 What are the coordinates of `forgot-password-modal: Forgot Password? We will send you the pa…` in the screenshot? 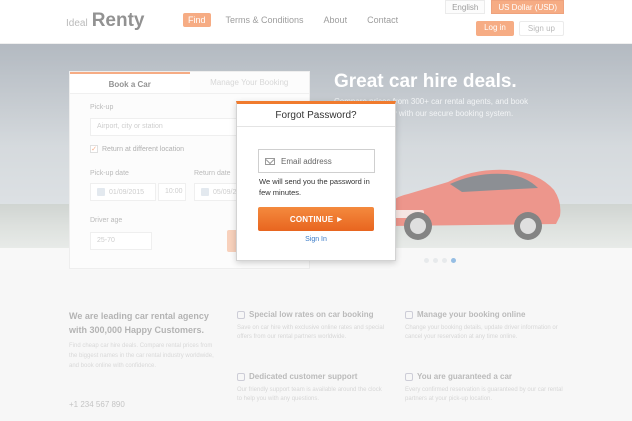 It's located at (316, 181).